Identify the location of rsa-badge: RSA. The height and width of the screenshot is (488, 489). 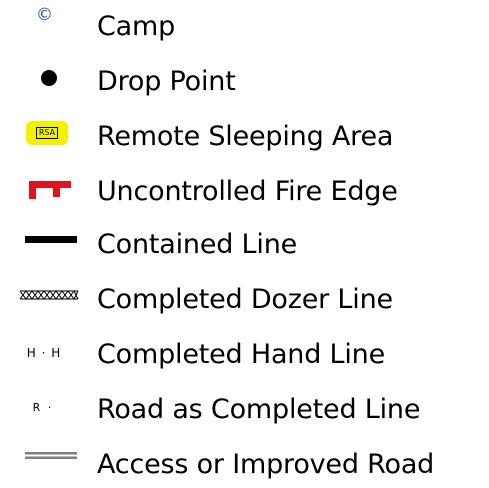
(47, 133).